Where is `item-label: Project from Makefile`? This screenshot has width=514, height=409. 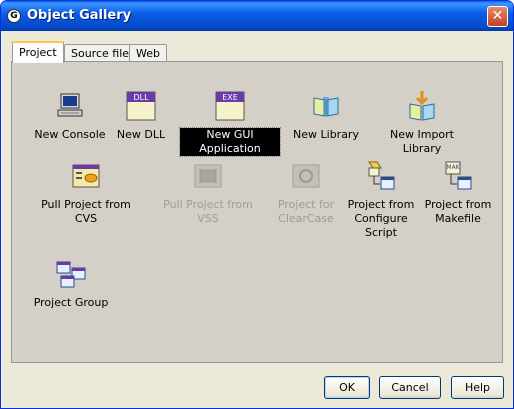
item-label: Project from Makefile is located at coordinates (458, 211).